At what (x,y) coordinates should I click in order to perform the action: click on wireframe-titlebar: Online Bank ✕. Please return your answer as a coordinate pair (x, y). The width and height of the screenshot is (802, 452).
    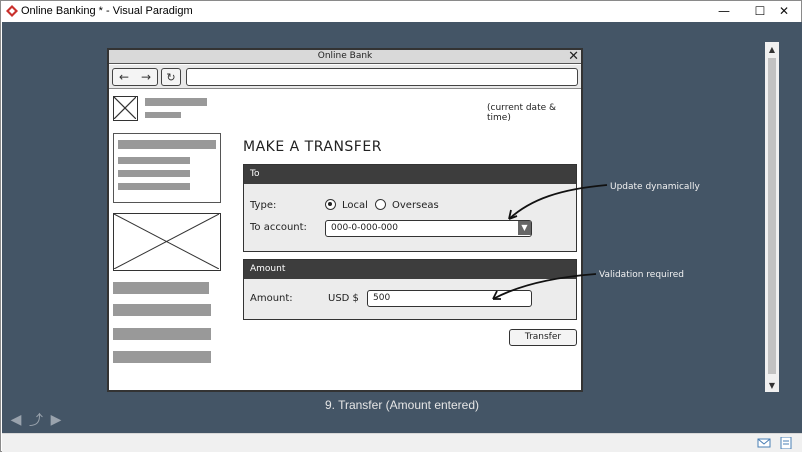
    Looking at the image, I should click on (345, 56).